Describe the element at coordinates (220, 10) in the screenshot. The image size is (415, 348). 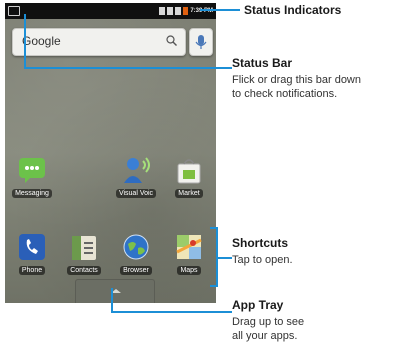
I see `callout-status-indicators-line` at that location.